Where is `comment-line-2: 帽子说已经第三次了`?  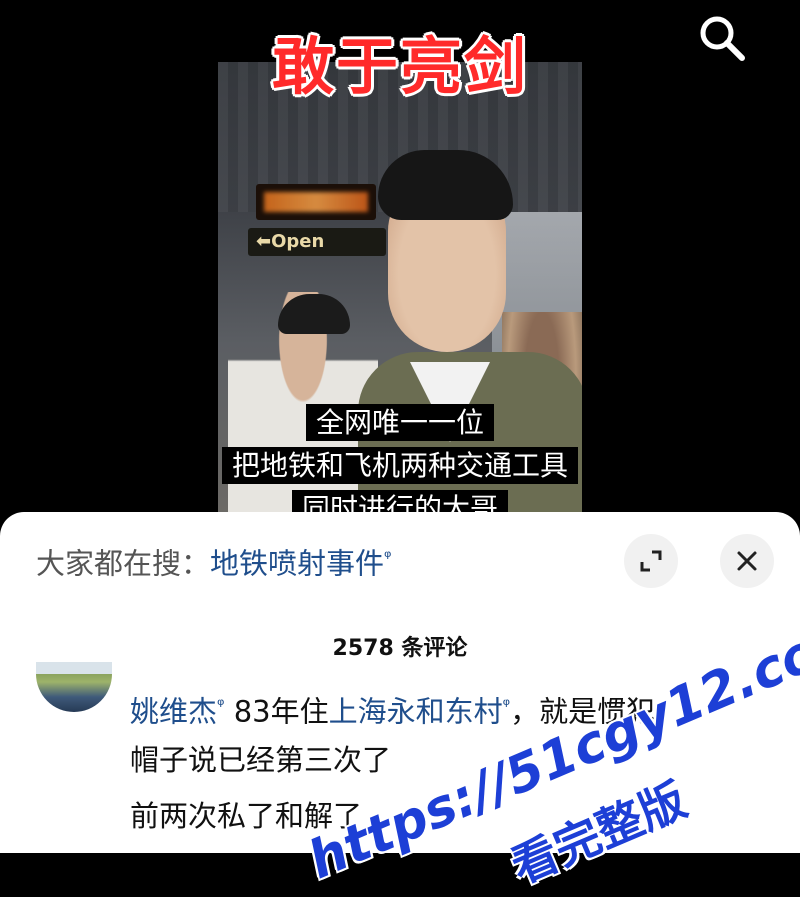
comment-line-2: 帽子说已经第三次了 is located at coordinates (261, 760).